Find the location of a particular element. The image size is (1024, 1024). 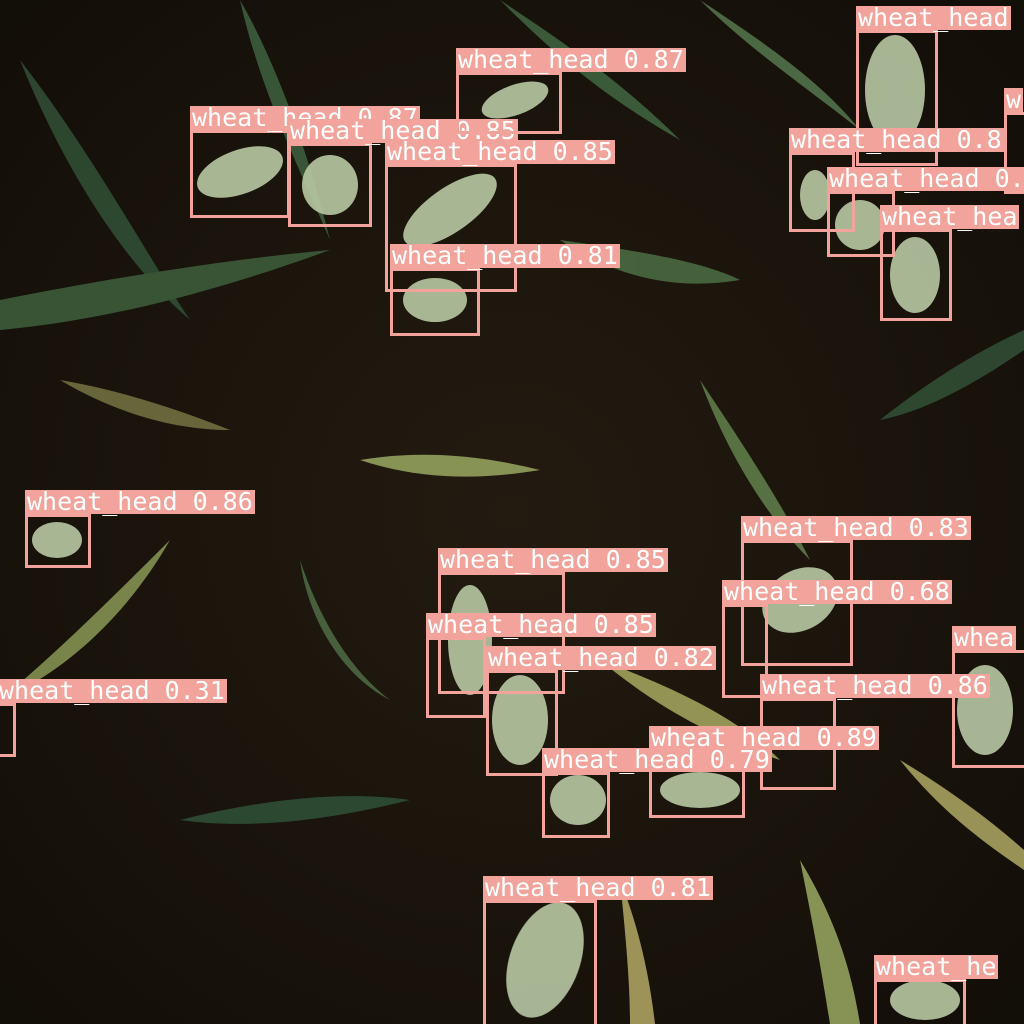

detection-label: wheat_hea is located at coordinates (950, 216).